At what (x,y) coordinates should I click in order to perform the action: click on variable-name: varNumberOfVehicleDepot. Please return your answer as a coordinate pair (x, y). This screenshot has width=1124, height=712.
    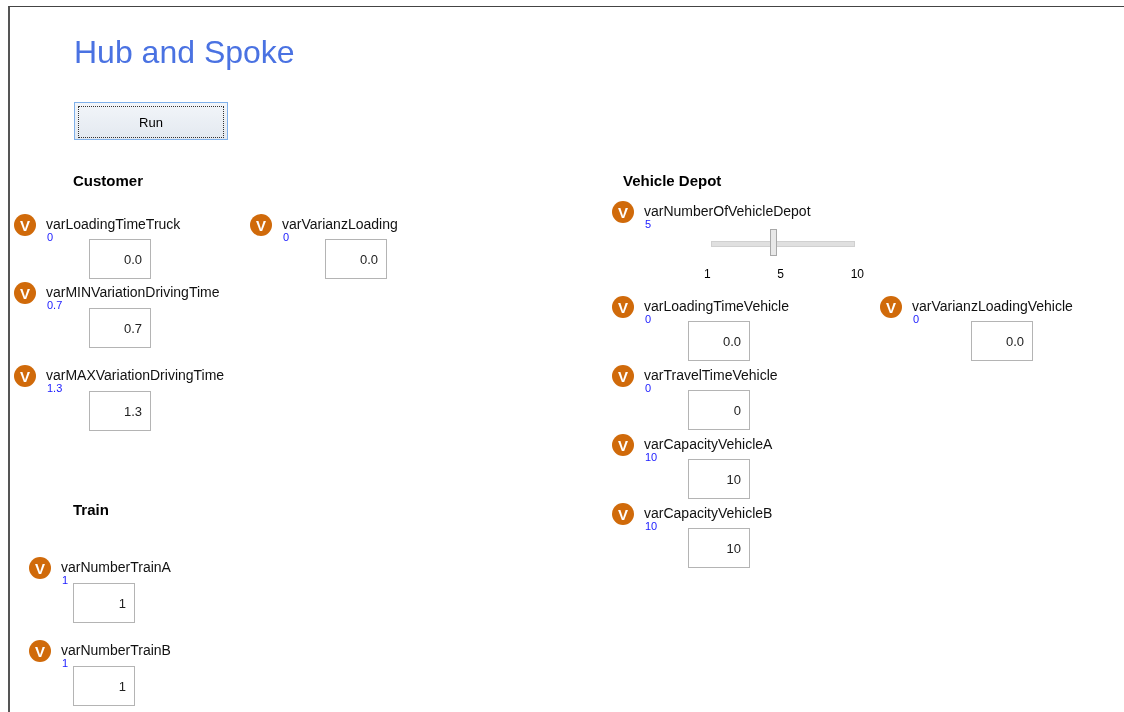
    Looking at the image, I should click on (727, 211).